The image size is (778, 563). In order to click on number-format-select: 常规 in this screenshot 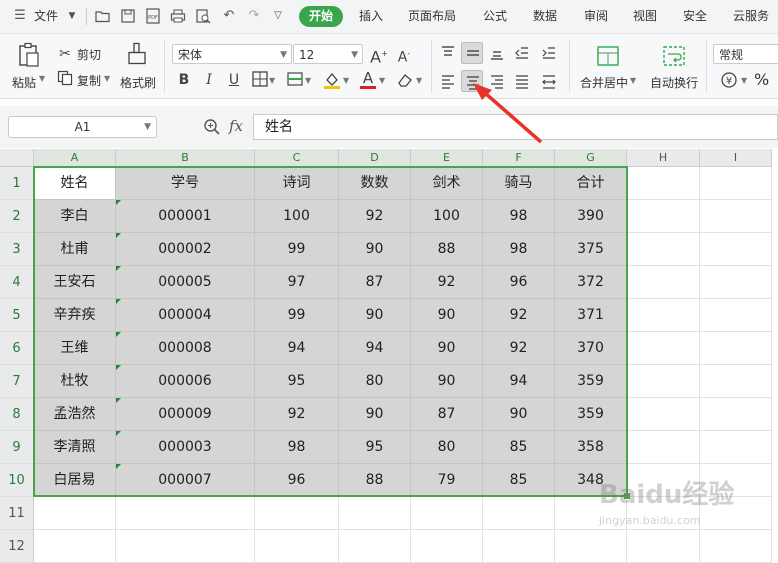, I will do `click(745, 54)`.